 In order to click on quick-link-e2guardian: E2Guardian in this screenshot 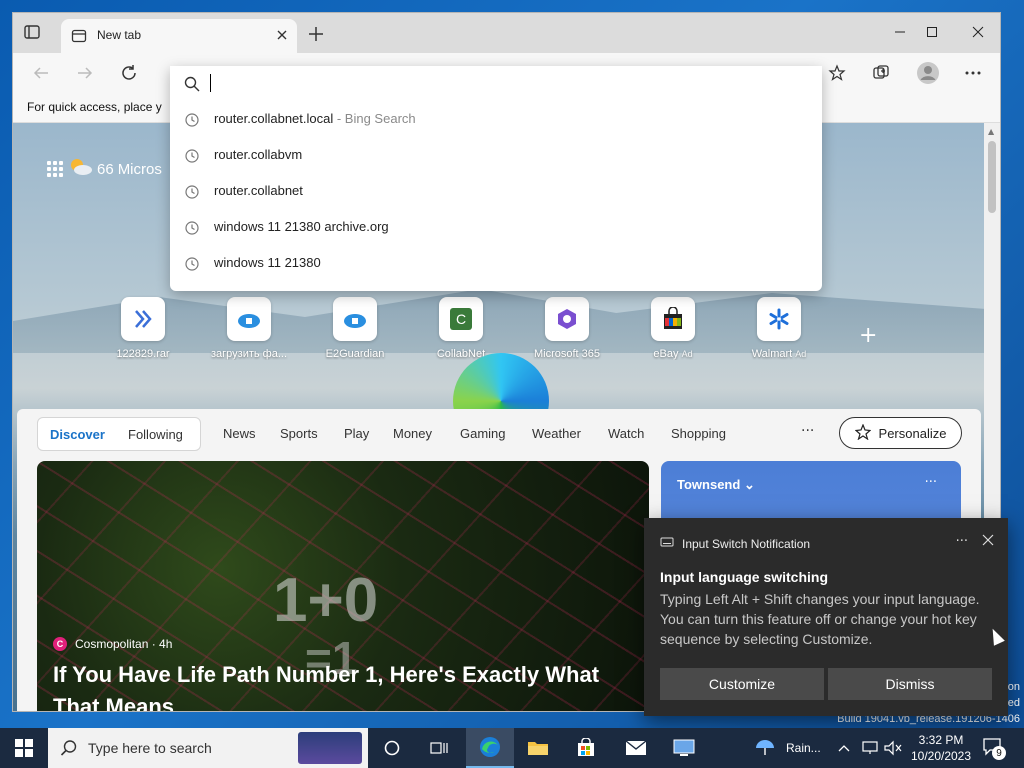, I will do `click(355, 328)`.